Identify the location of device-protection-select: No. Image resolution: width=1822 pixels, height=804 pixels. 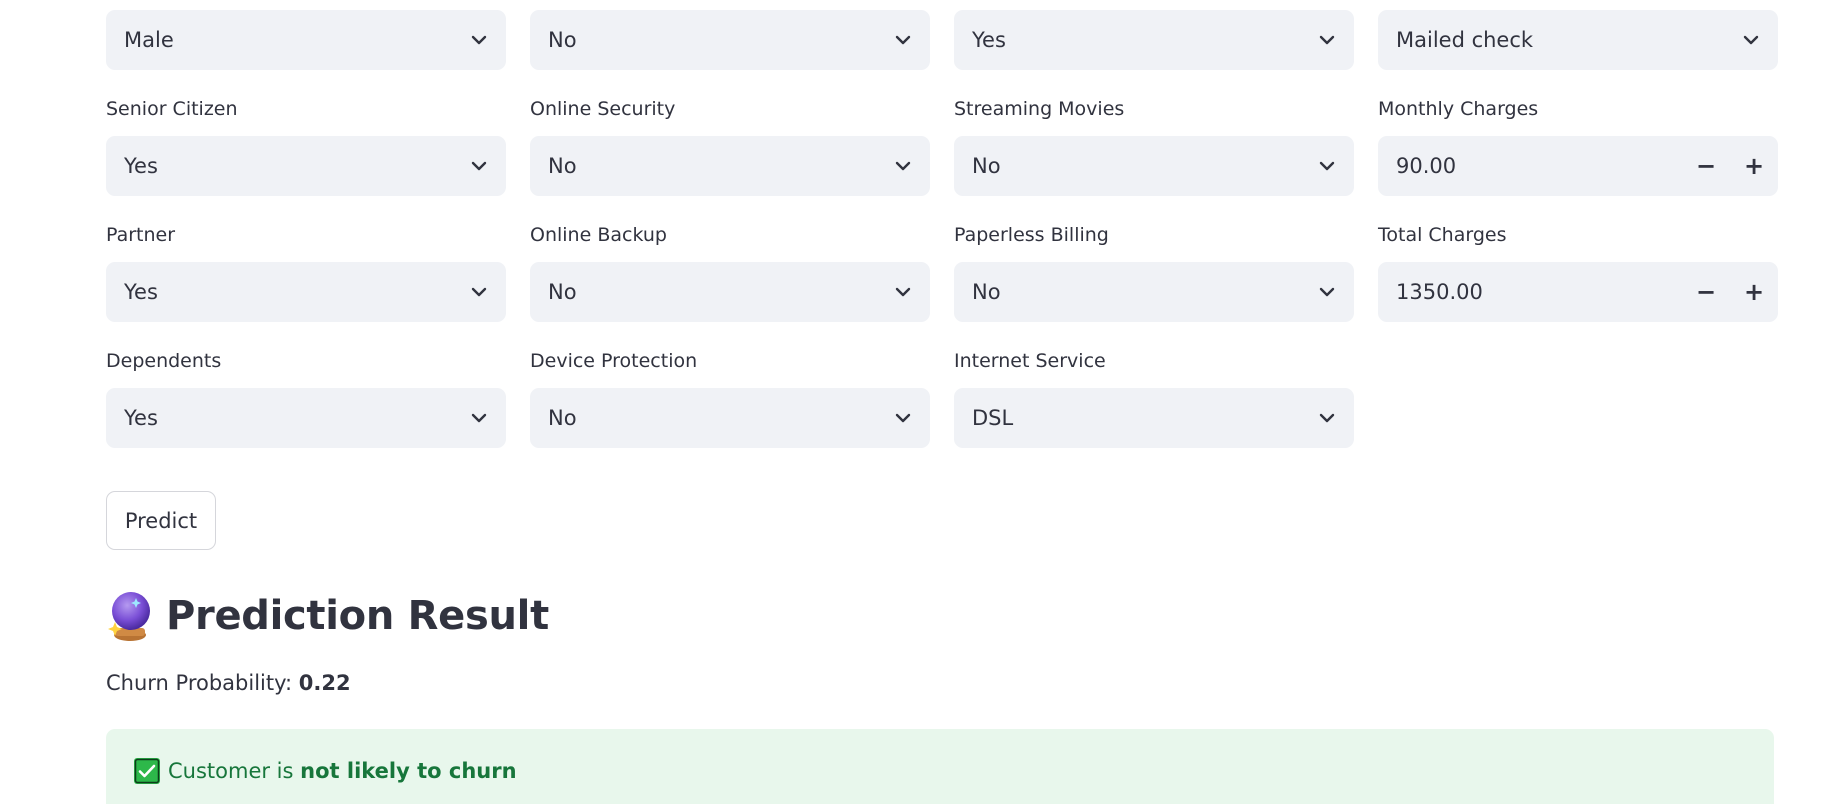
(730, 418).